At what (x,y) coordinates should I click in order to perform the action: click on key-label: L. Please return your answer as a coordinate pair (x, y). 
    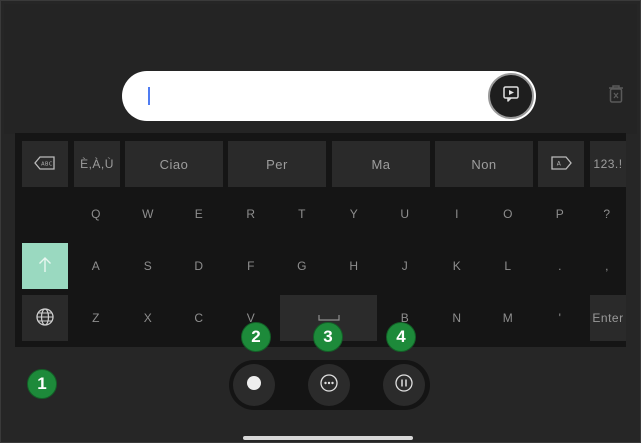
    Looking at the image, I should click on (508, 266).